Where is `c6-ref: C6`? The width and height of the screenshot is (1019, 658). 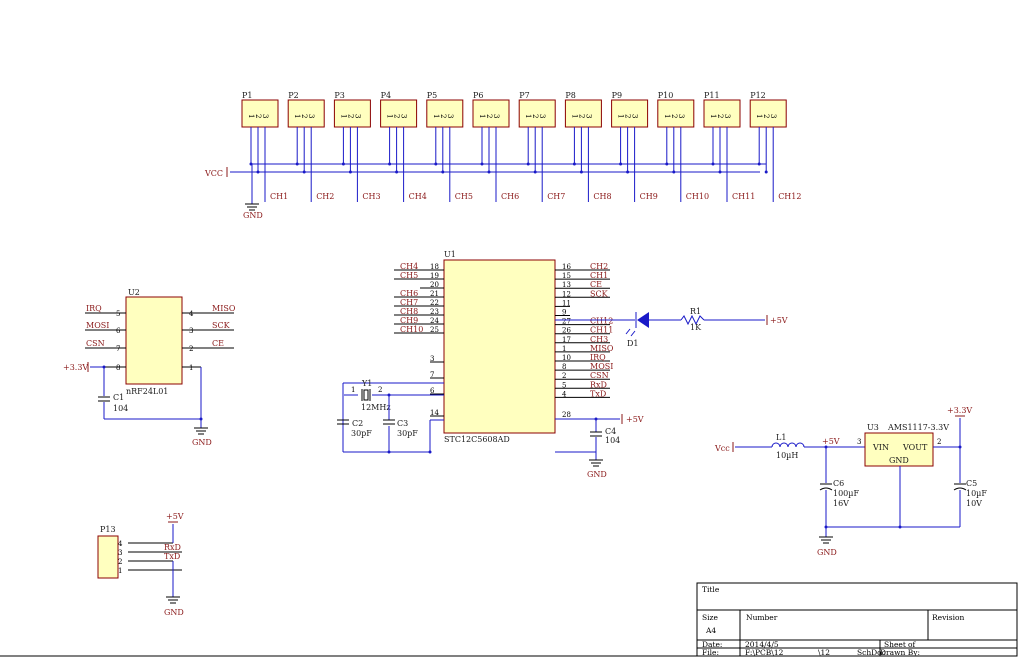 c6-ref: C6 is located at coordinates (838, 483).